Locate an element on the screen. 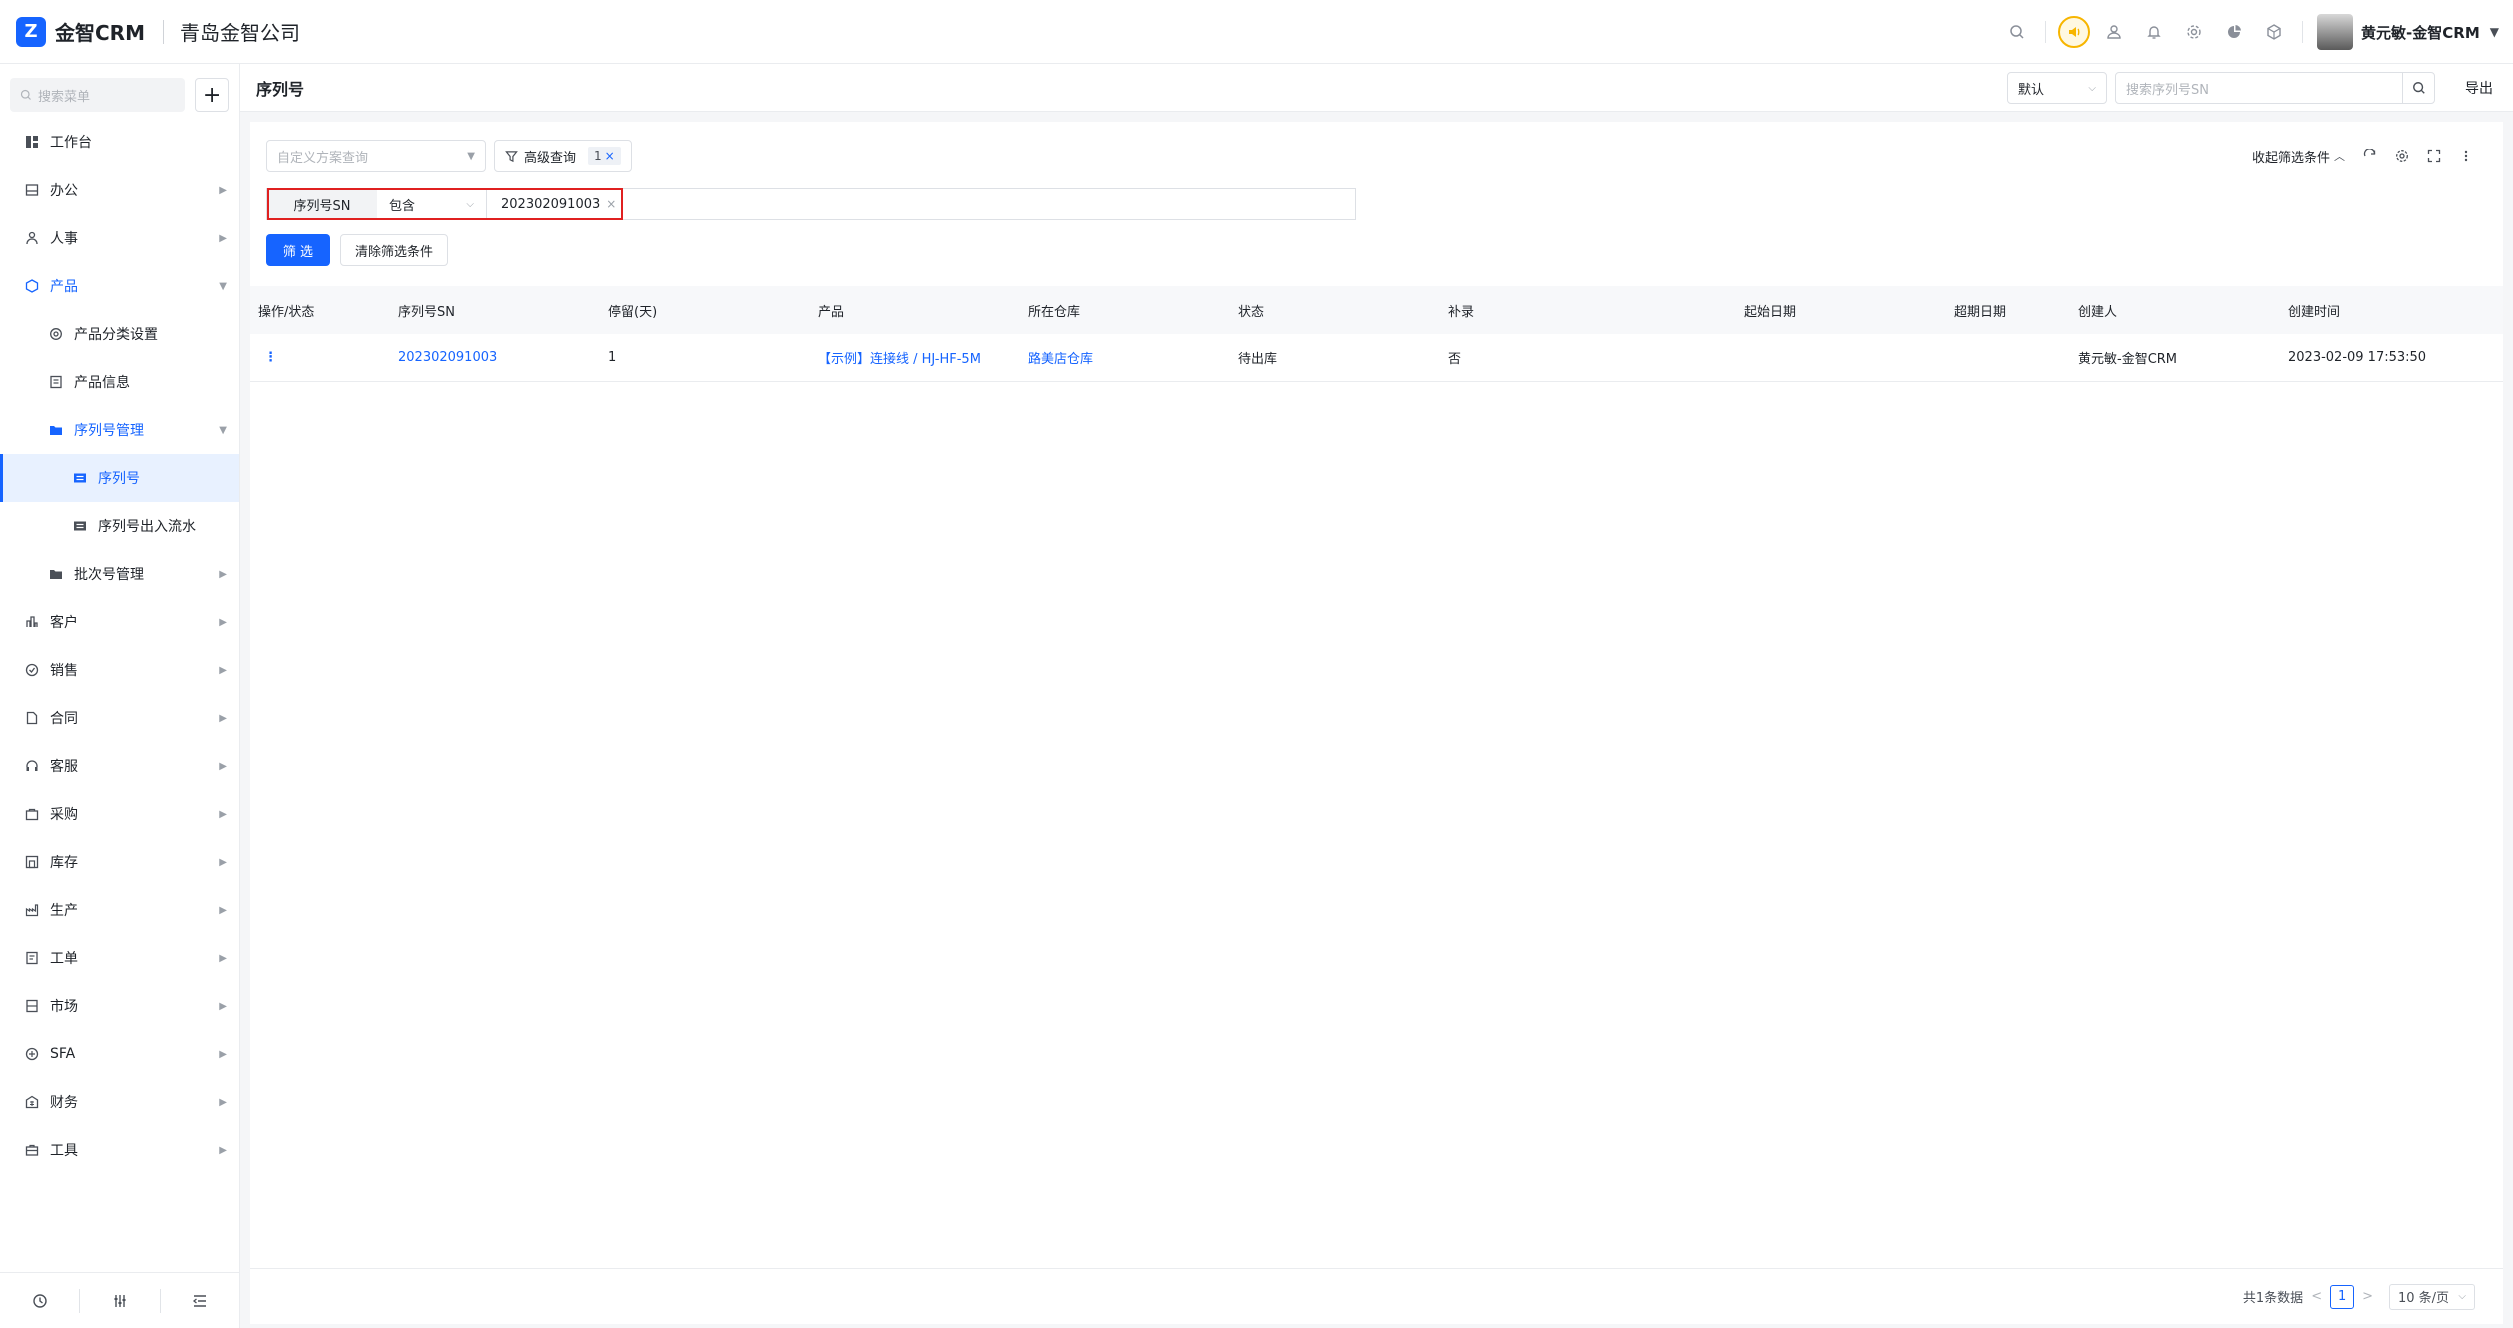 This screenshot has width=2513, height=1328. row-actions-menu-icon: ⋮ is located at coordinates (320, 357).